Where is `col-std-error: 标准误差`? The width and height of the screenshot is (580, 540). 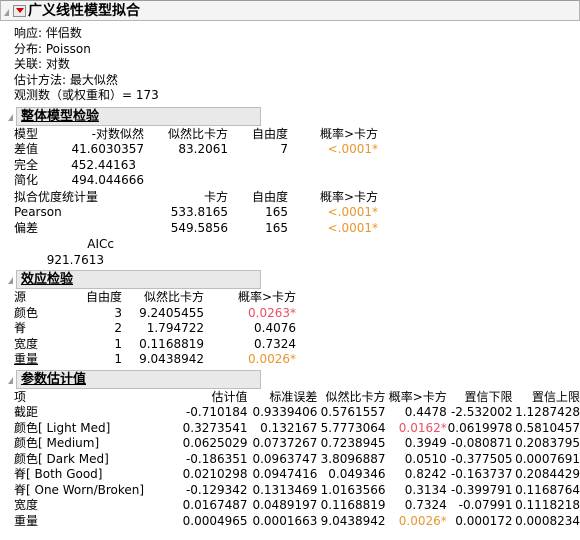 col-std-error: 标准误差 is located at coordinates (293, 396).